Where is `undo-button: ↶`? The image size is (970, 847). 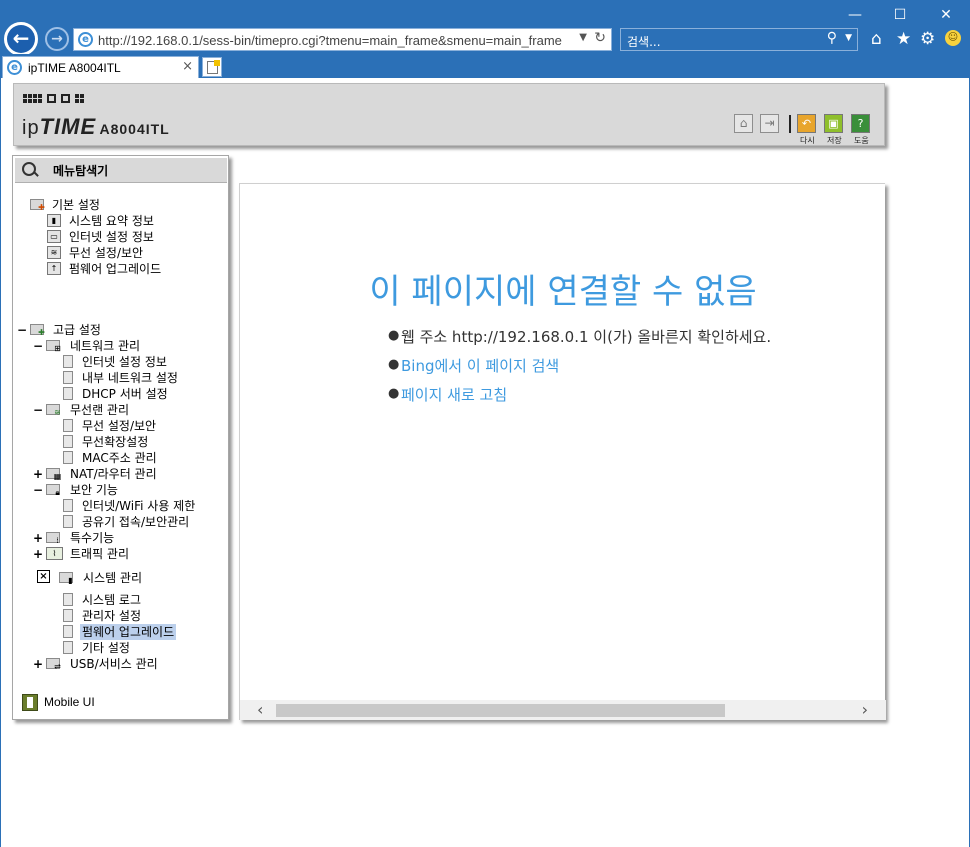
undo-button: ↶ is located at coordinates (806, 123).